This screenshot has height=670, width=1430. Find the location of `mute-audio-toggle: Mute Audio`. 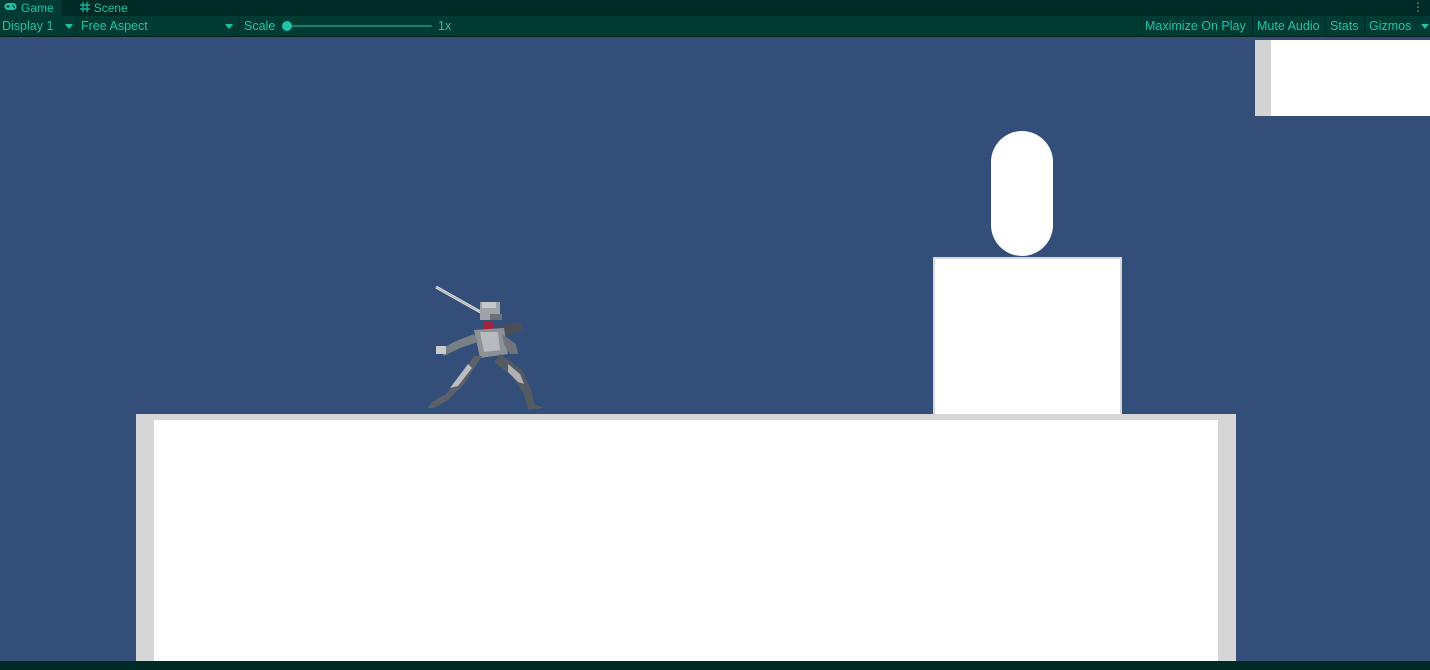

mute-audio-toggle: Mute Audio is located at coordinates (1288, 26).